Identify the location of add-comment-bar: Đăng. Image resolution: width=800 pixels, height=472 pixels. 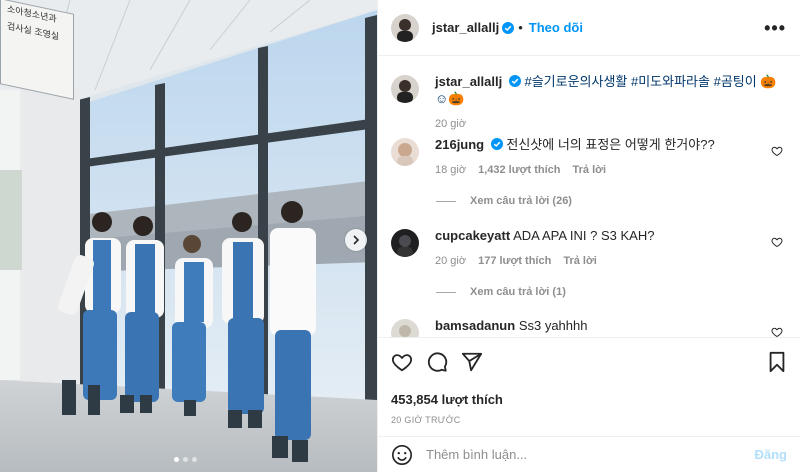
(589, 454).